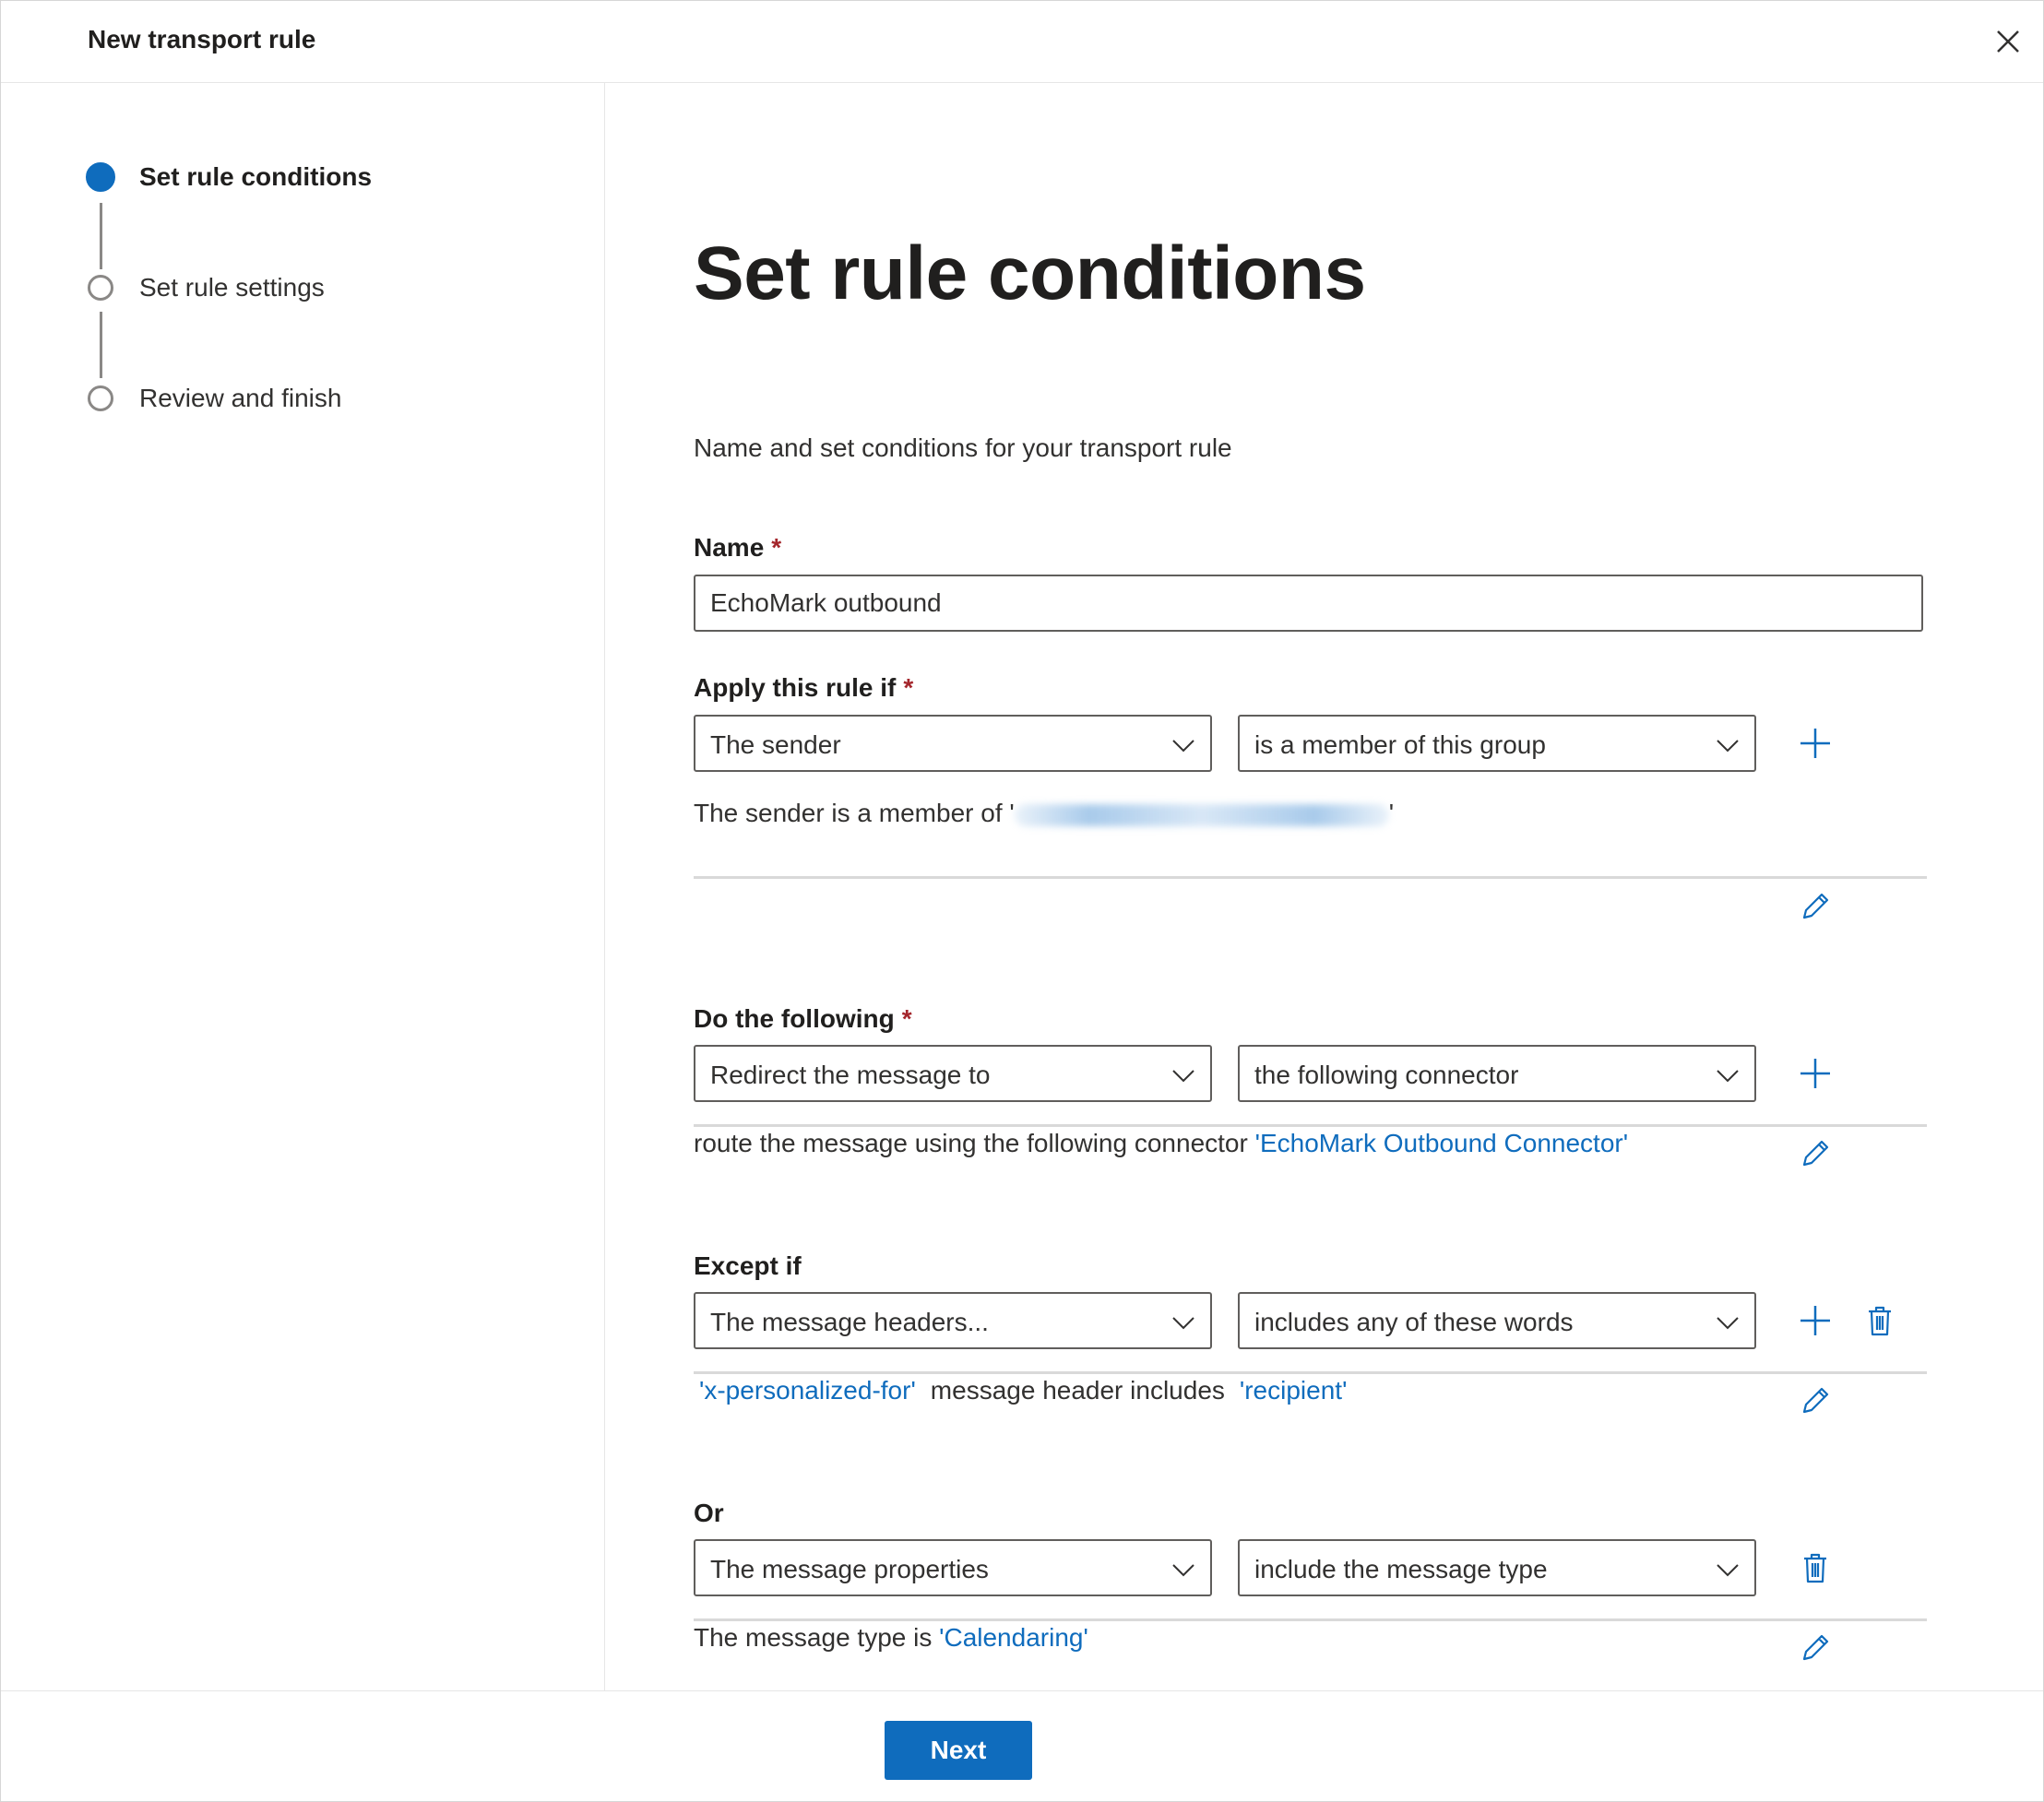 This screenshot has height=1802, width=2044. I want to click on close-button, so click(2008, 41).